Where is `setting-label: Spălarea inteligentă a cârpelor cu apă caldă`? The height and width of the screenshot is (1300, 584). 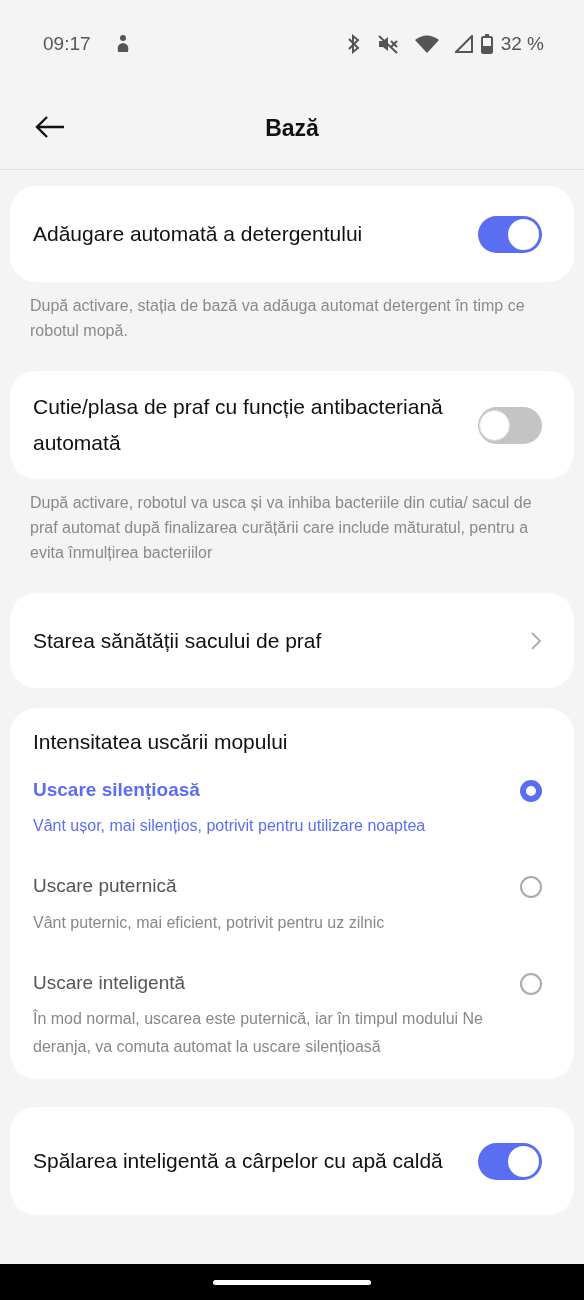 setting-label: Spălarea inteligentă a cârpelor cu apă caldă is located at coordinates (238, 1161).